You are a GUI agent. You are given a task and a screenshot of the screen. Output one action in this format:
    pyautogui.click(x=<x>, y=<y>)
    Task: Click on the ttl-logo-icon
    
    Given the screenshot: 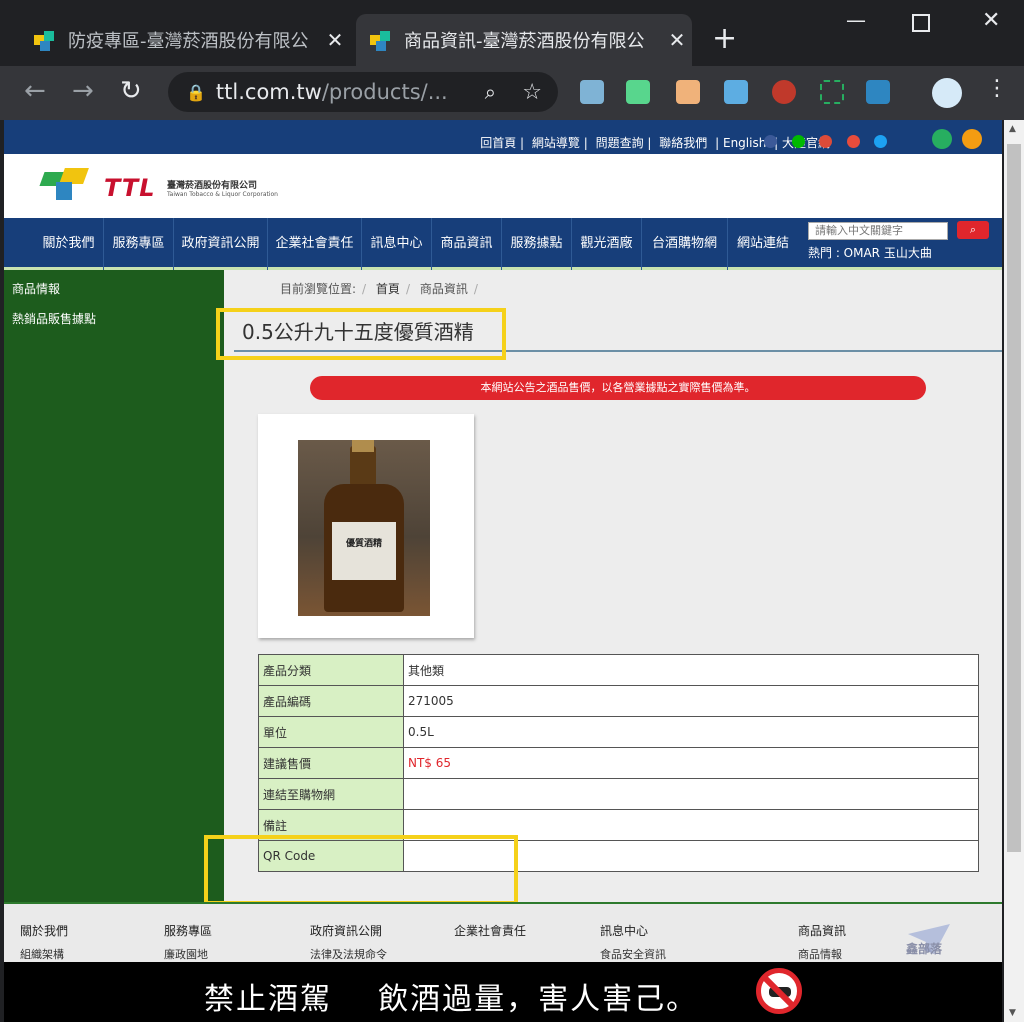 What is the action you would take?
    pyautogui.click(x=68, y=184)
    